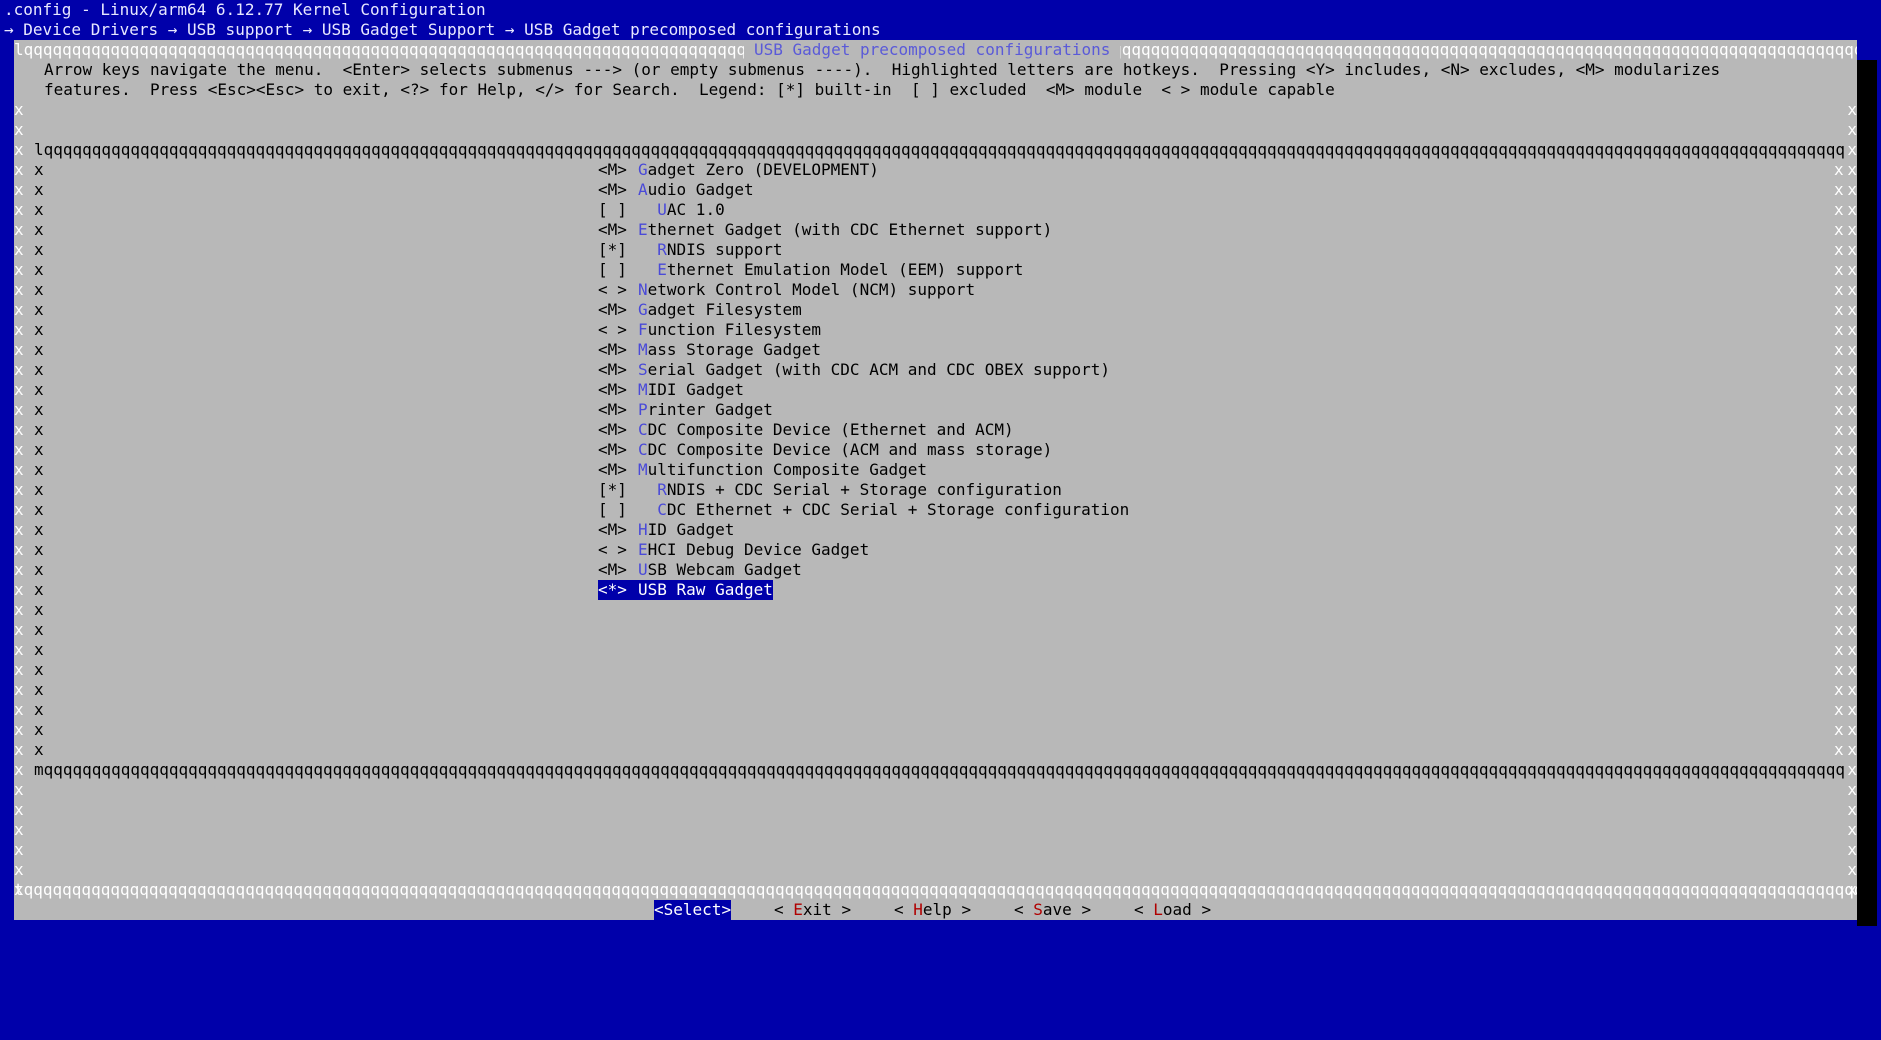 The height and width of the screenshot is (1040, 1881). I want to click on dialog-shadow, so click(1867, 493).